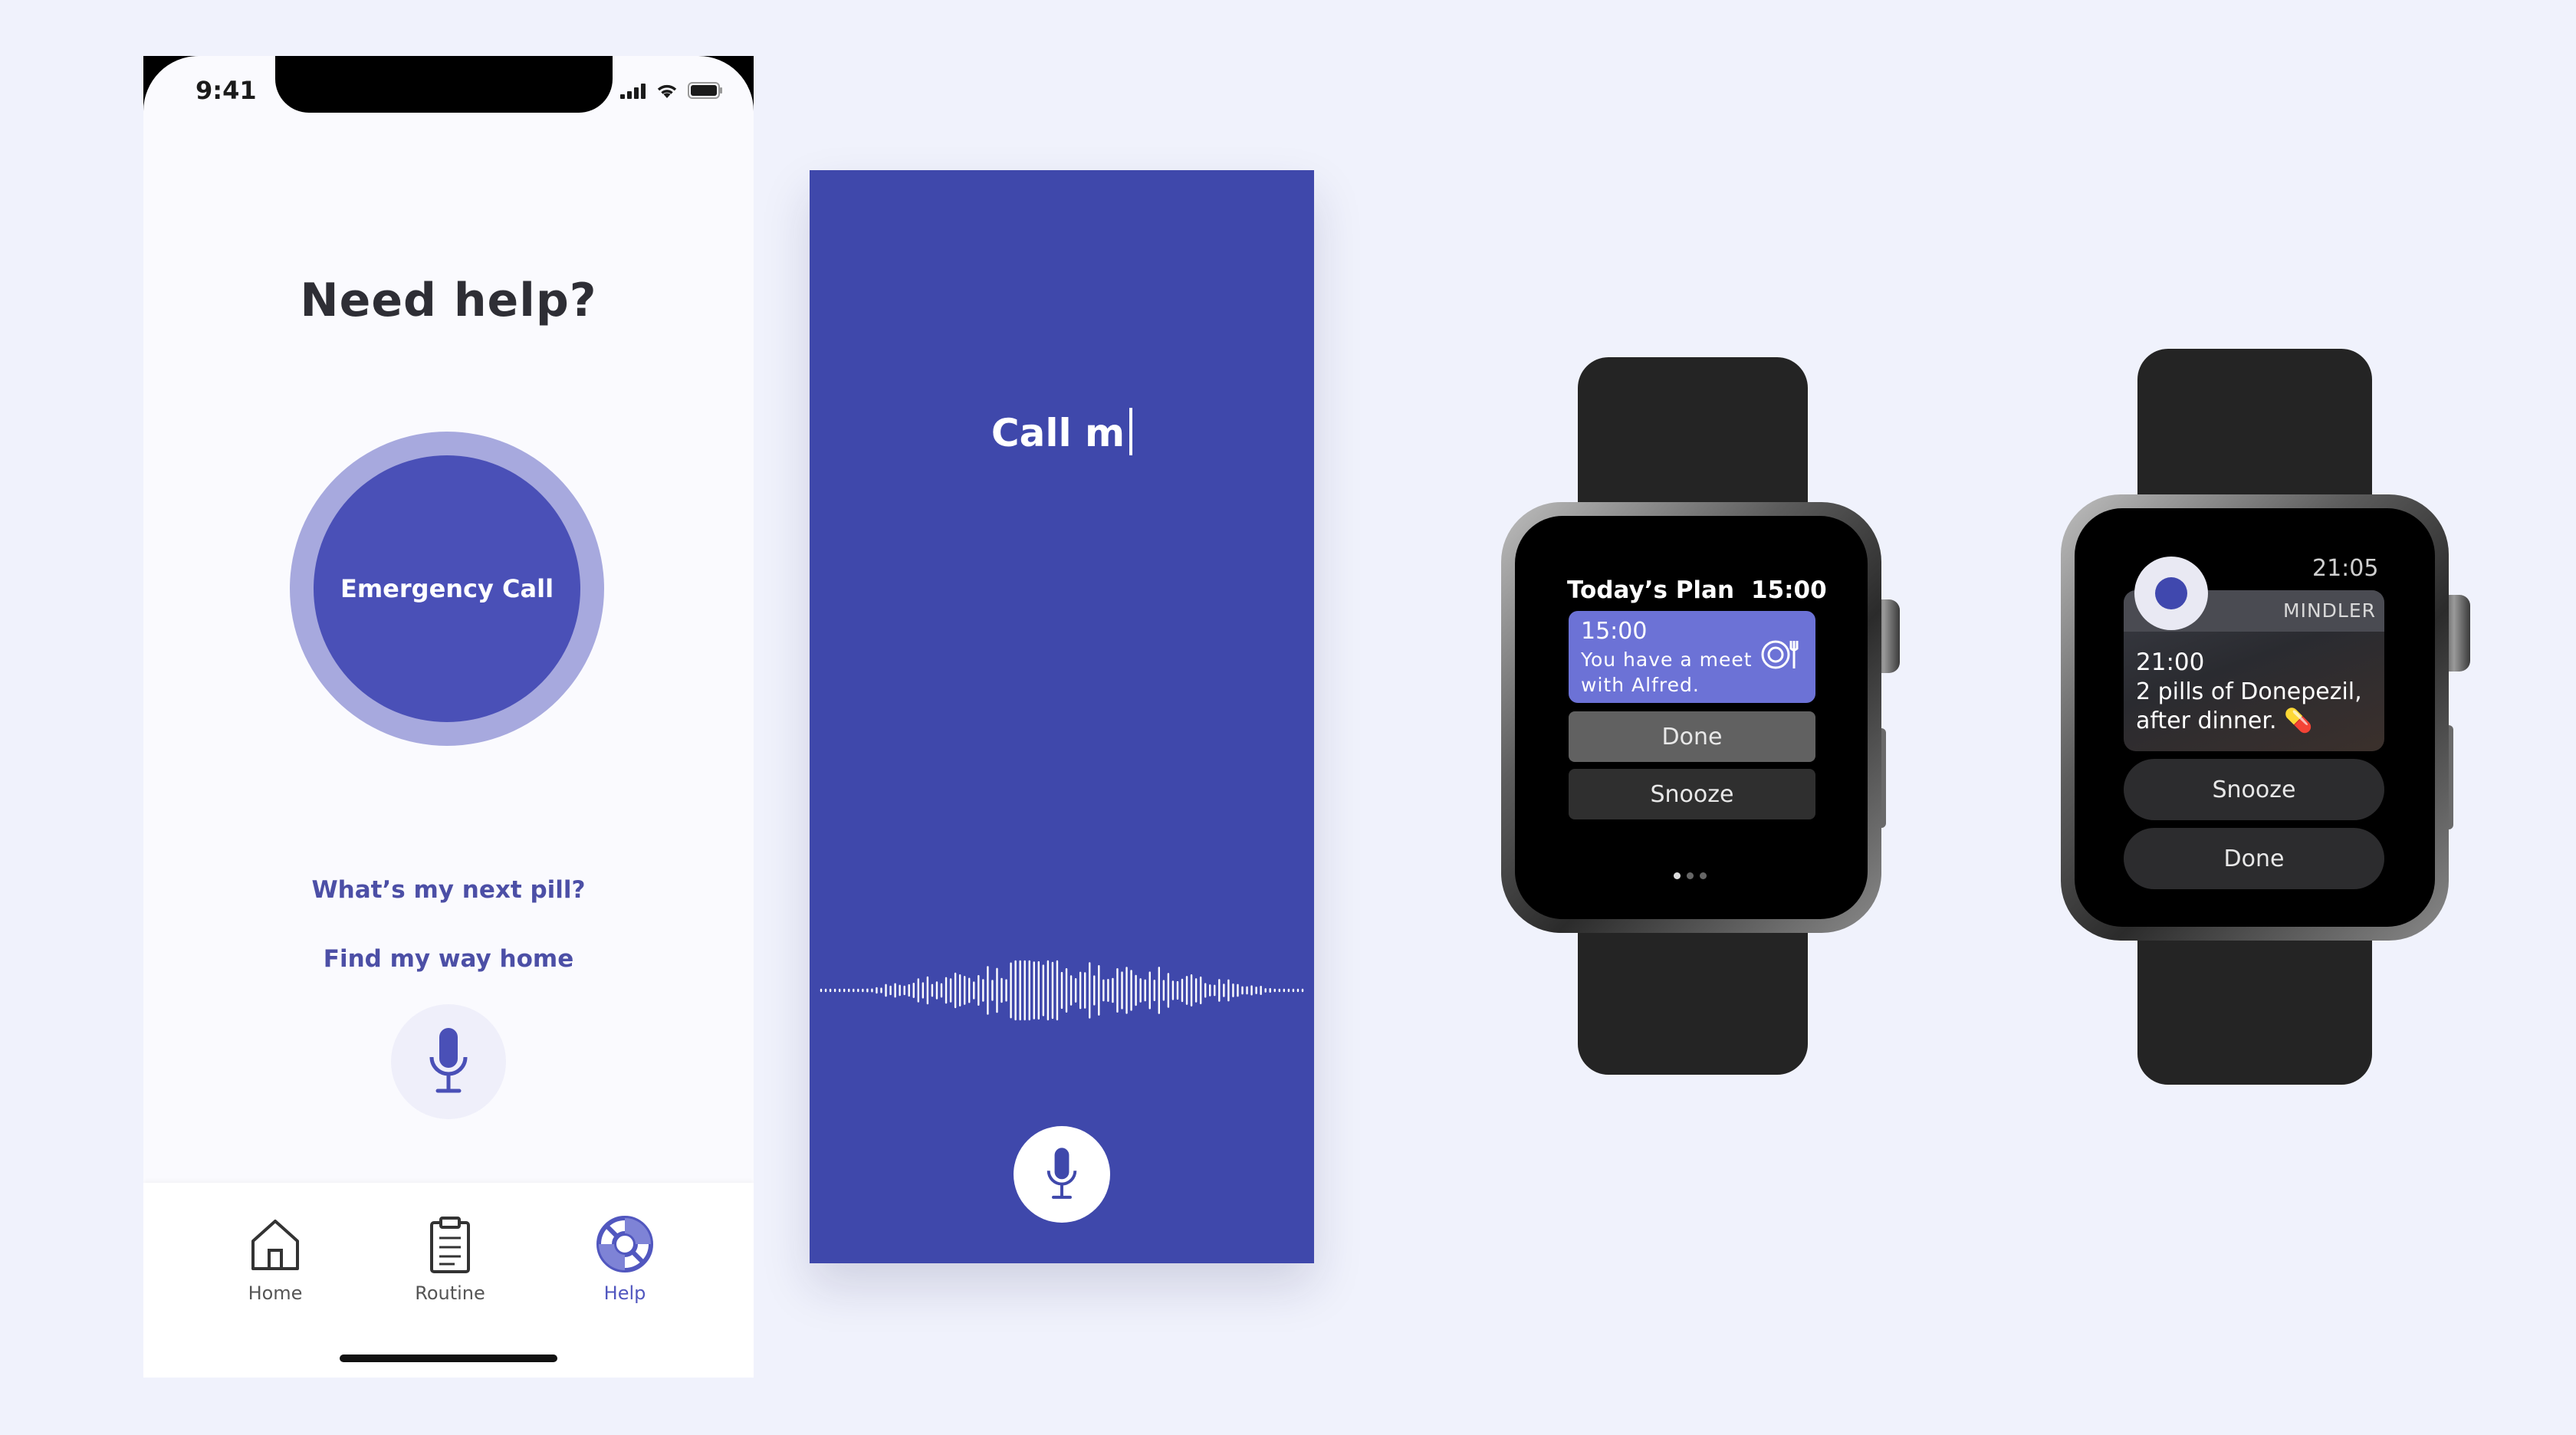 This screenshot has height=1435, width=2576. Describe the element at coordinates (1789, 590) in the screenshot. I see `plan-time: 15:00` at that location.